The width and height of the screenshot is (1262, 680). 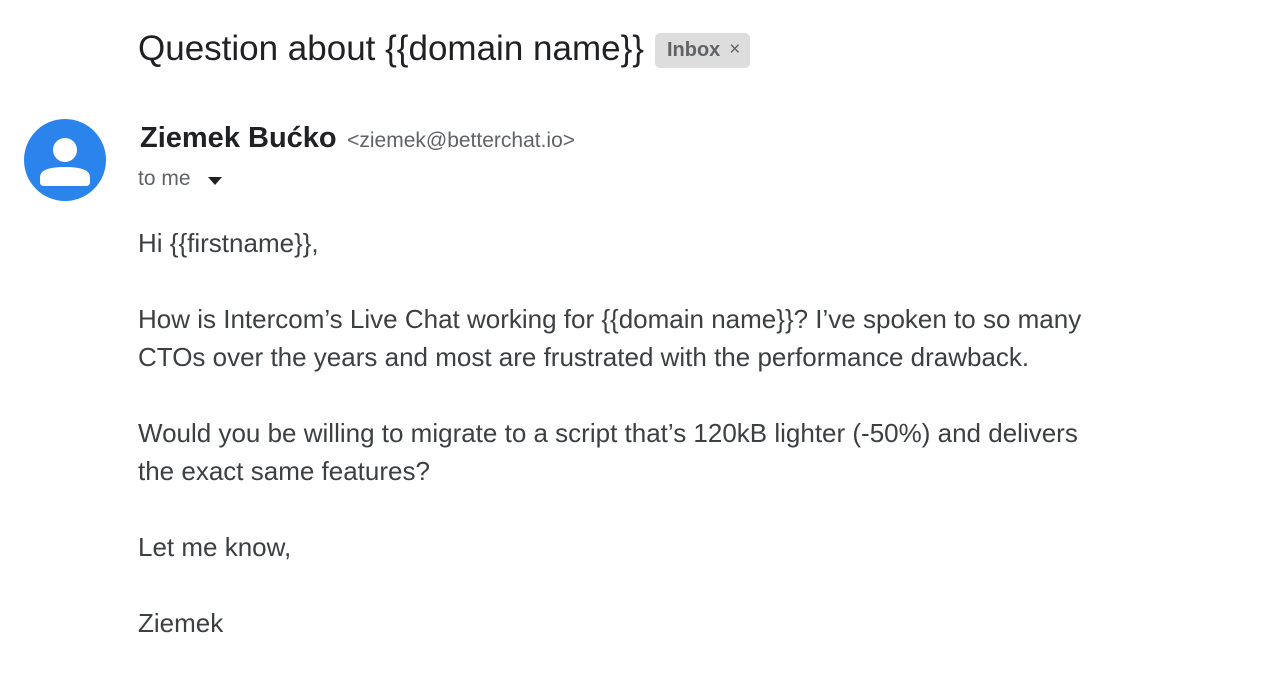 I want to click on email-closing: Let me know,, so click(x=215, y=547).